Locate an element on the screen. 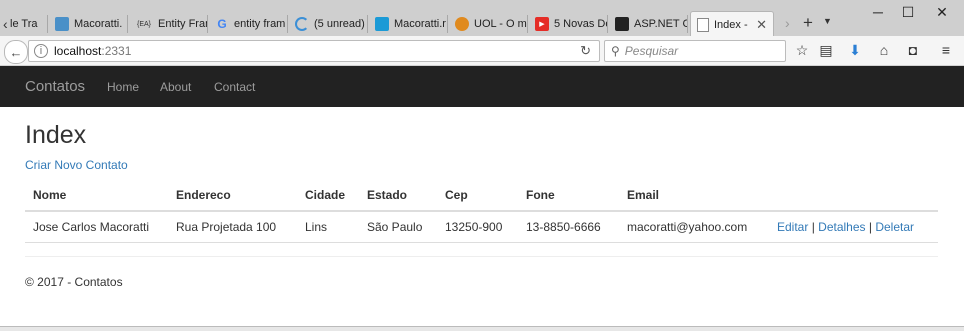 The image size is (964, 331). browser-tab-8: ▶ 5 Novas De is located at coordinates (568, 24).